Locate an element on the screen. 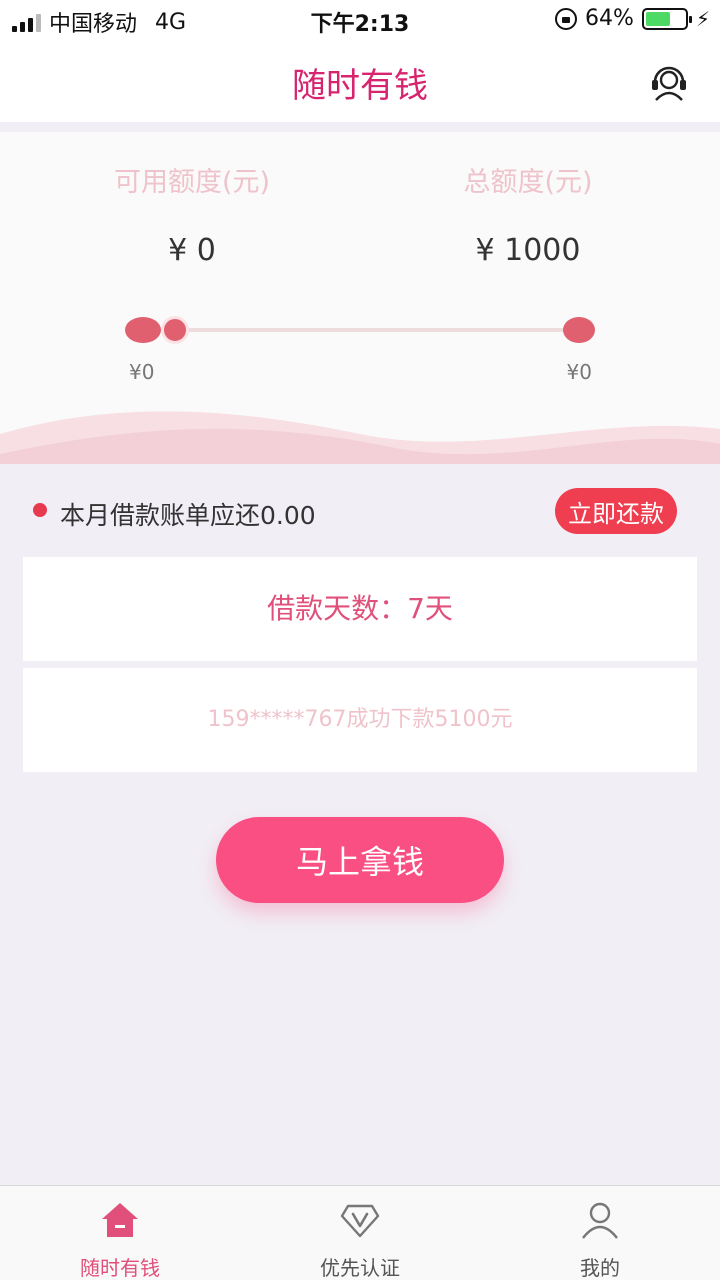 The width and height of the screenshot is (720, 1280). battery-icon is located at coordinates (666, 18).